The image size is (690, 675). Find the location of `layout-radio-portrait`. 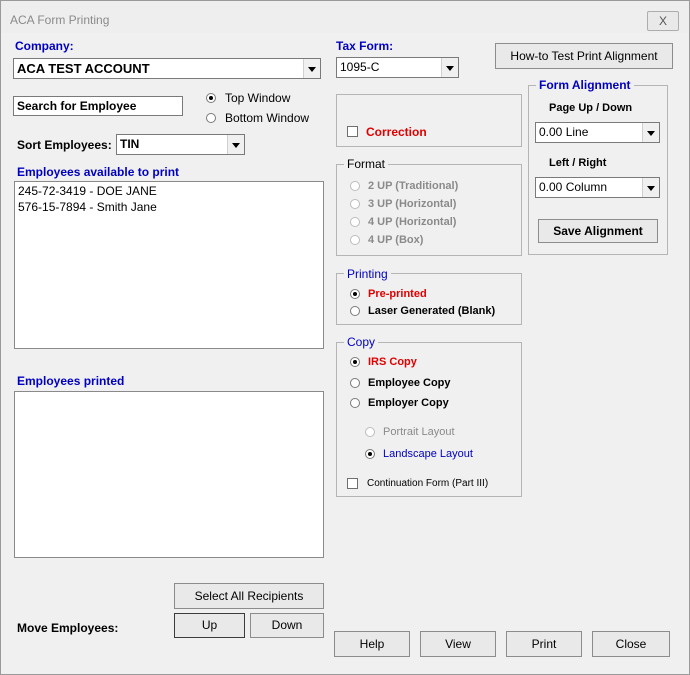

layout-radio-portrait is located at coordinates (370, 432).